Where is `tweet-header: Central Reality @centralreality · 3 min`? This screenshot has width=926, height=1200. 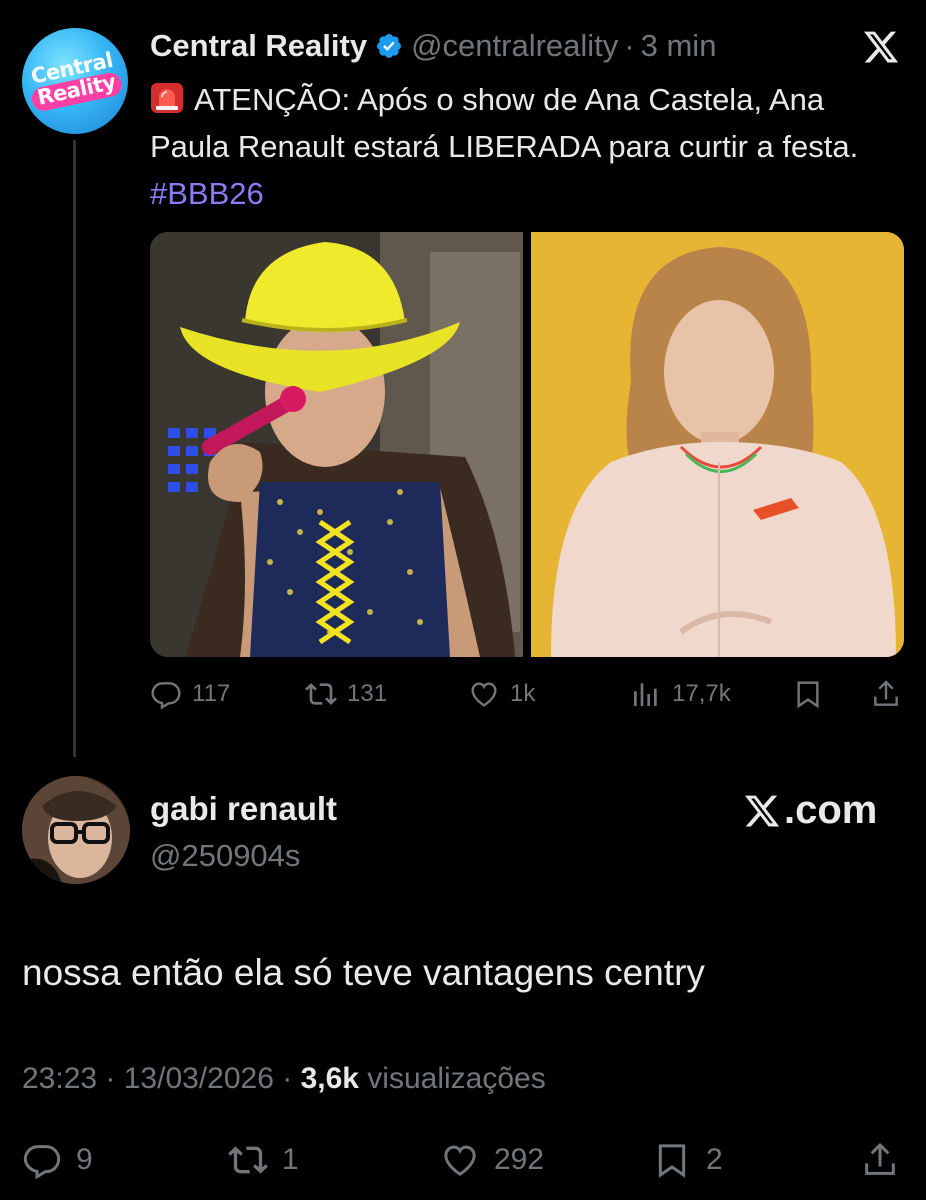 tweet-header: Central Reality @centralreality · 3 min is located at coordinates (433, 46).